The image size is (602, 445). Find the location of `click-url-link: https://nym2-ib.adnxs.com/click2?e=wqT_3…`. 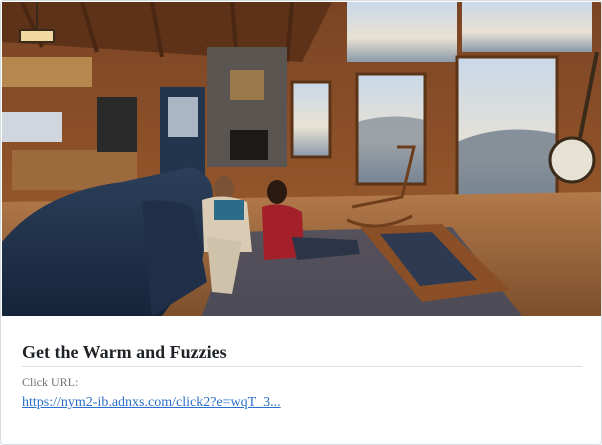

click-url-link: https://nym2-ib.adnxs.com/click2?e=wqT_3… is located at coordinates (151, 403).